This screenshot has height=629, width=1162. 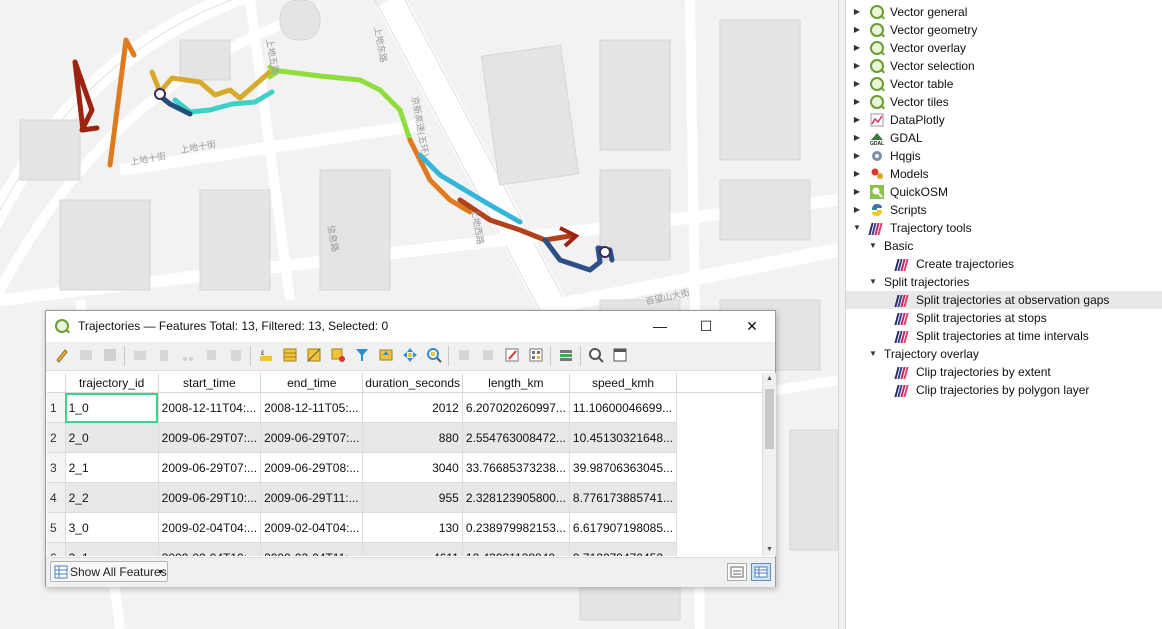 What do you see at coordinates (1004, 336) in the screenshot?
I see `toolbox-item: Split trajectories at time intervals` at bounding box center [1004, 336].